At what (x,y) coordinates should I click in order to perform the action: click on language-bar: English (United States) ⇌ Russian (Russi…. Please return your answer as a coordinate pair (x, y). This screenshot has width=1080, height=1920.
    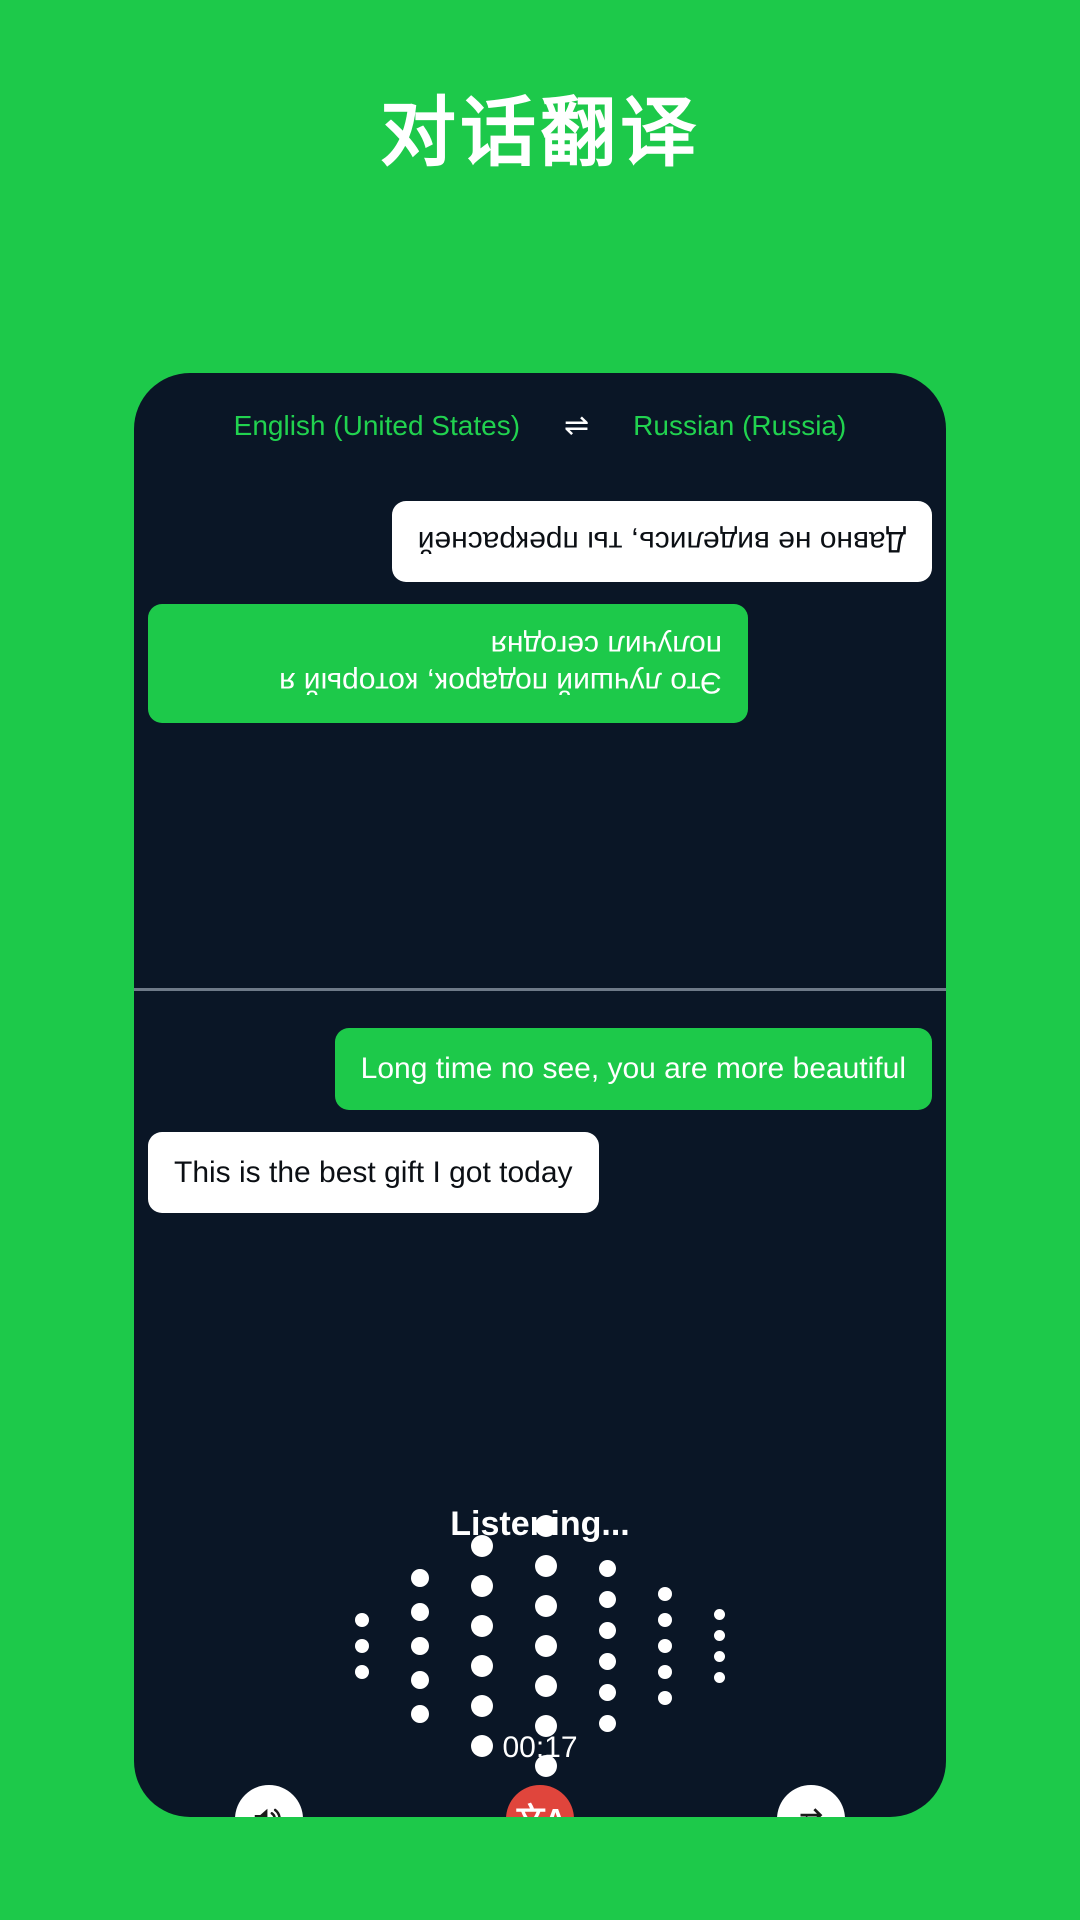
    Looking at the image, I should click on (540, 426).